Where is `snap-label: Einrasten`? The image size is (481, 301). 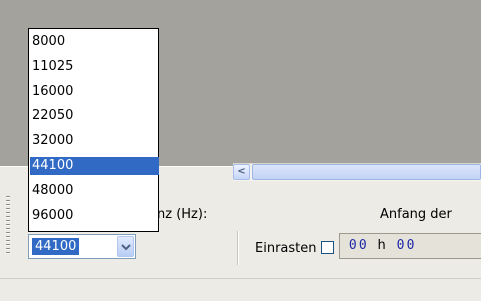 snap-label: Einrasten is located at coordinates (286, 248).